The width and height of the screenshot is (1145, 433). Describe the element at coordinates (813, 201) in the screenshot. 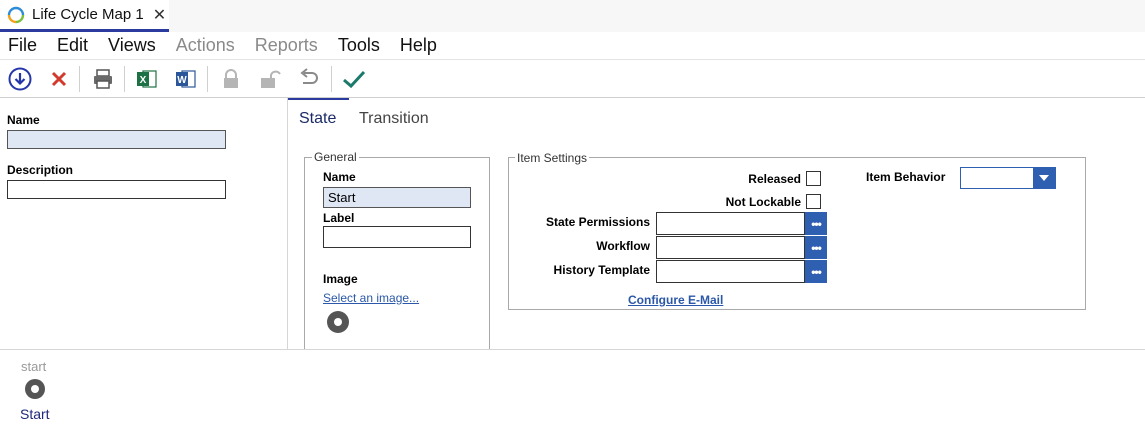

I see `not-lockable-checkbox` at that location.